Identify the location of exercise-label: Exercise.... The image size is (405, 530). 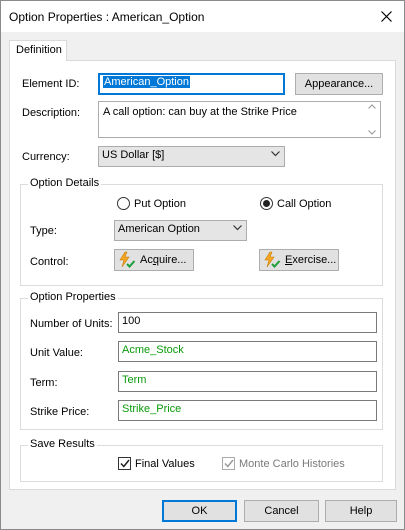
(311, 260).